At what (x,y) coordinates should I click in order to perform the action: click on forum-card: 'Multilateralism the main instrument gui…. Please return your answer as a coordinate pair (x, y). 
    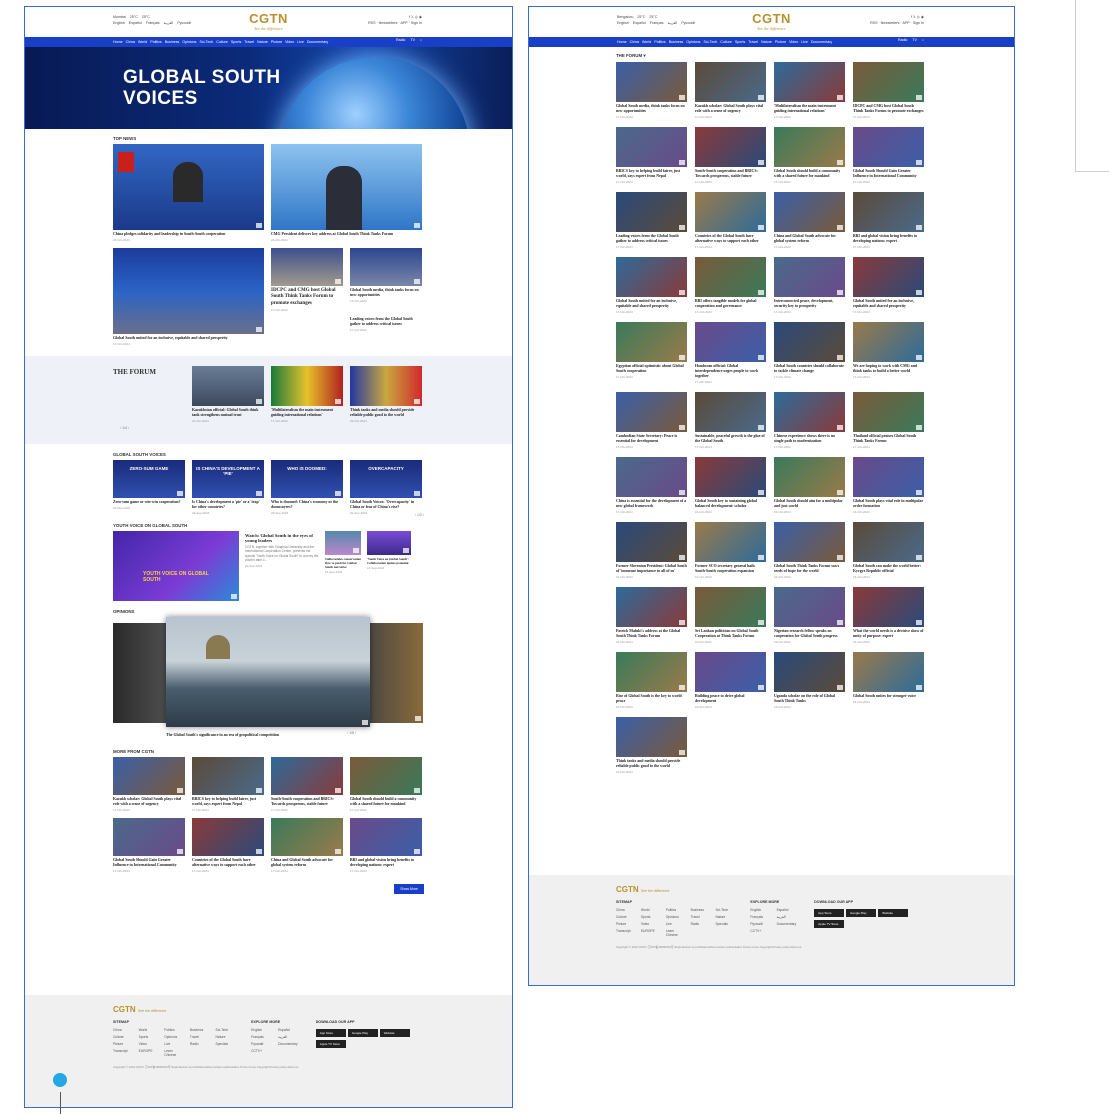
    Looking at the image, I should click on (307, 394).